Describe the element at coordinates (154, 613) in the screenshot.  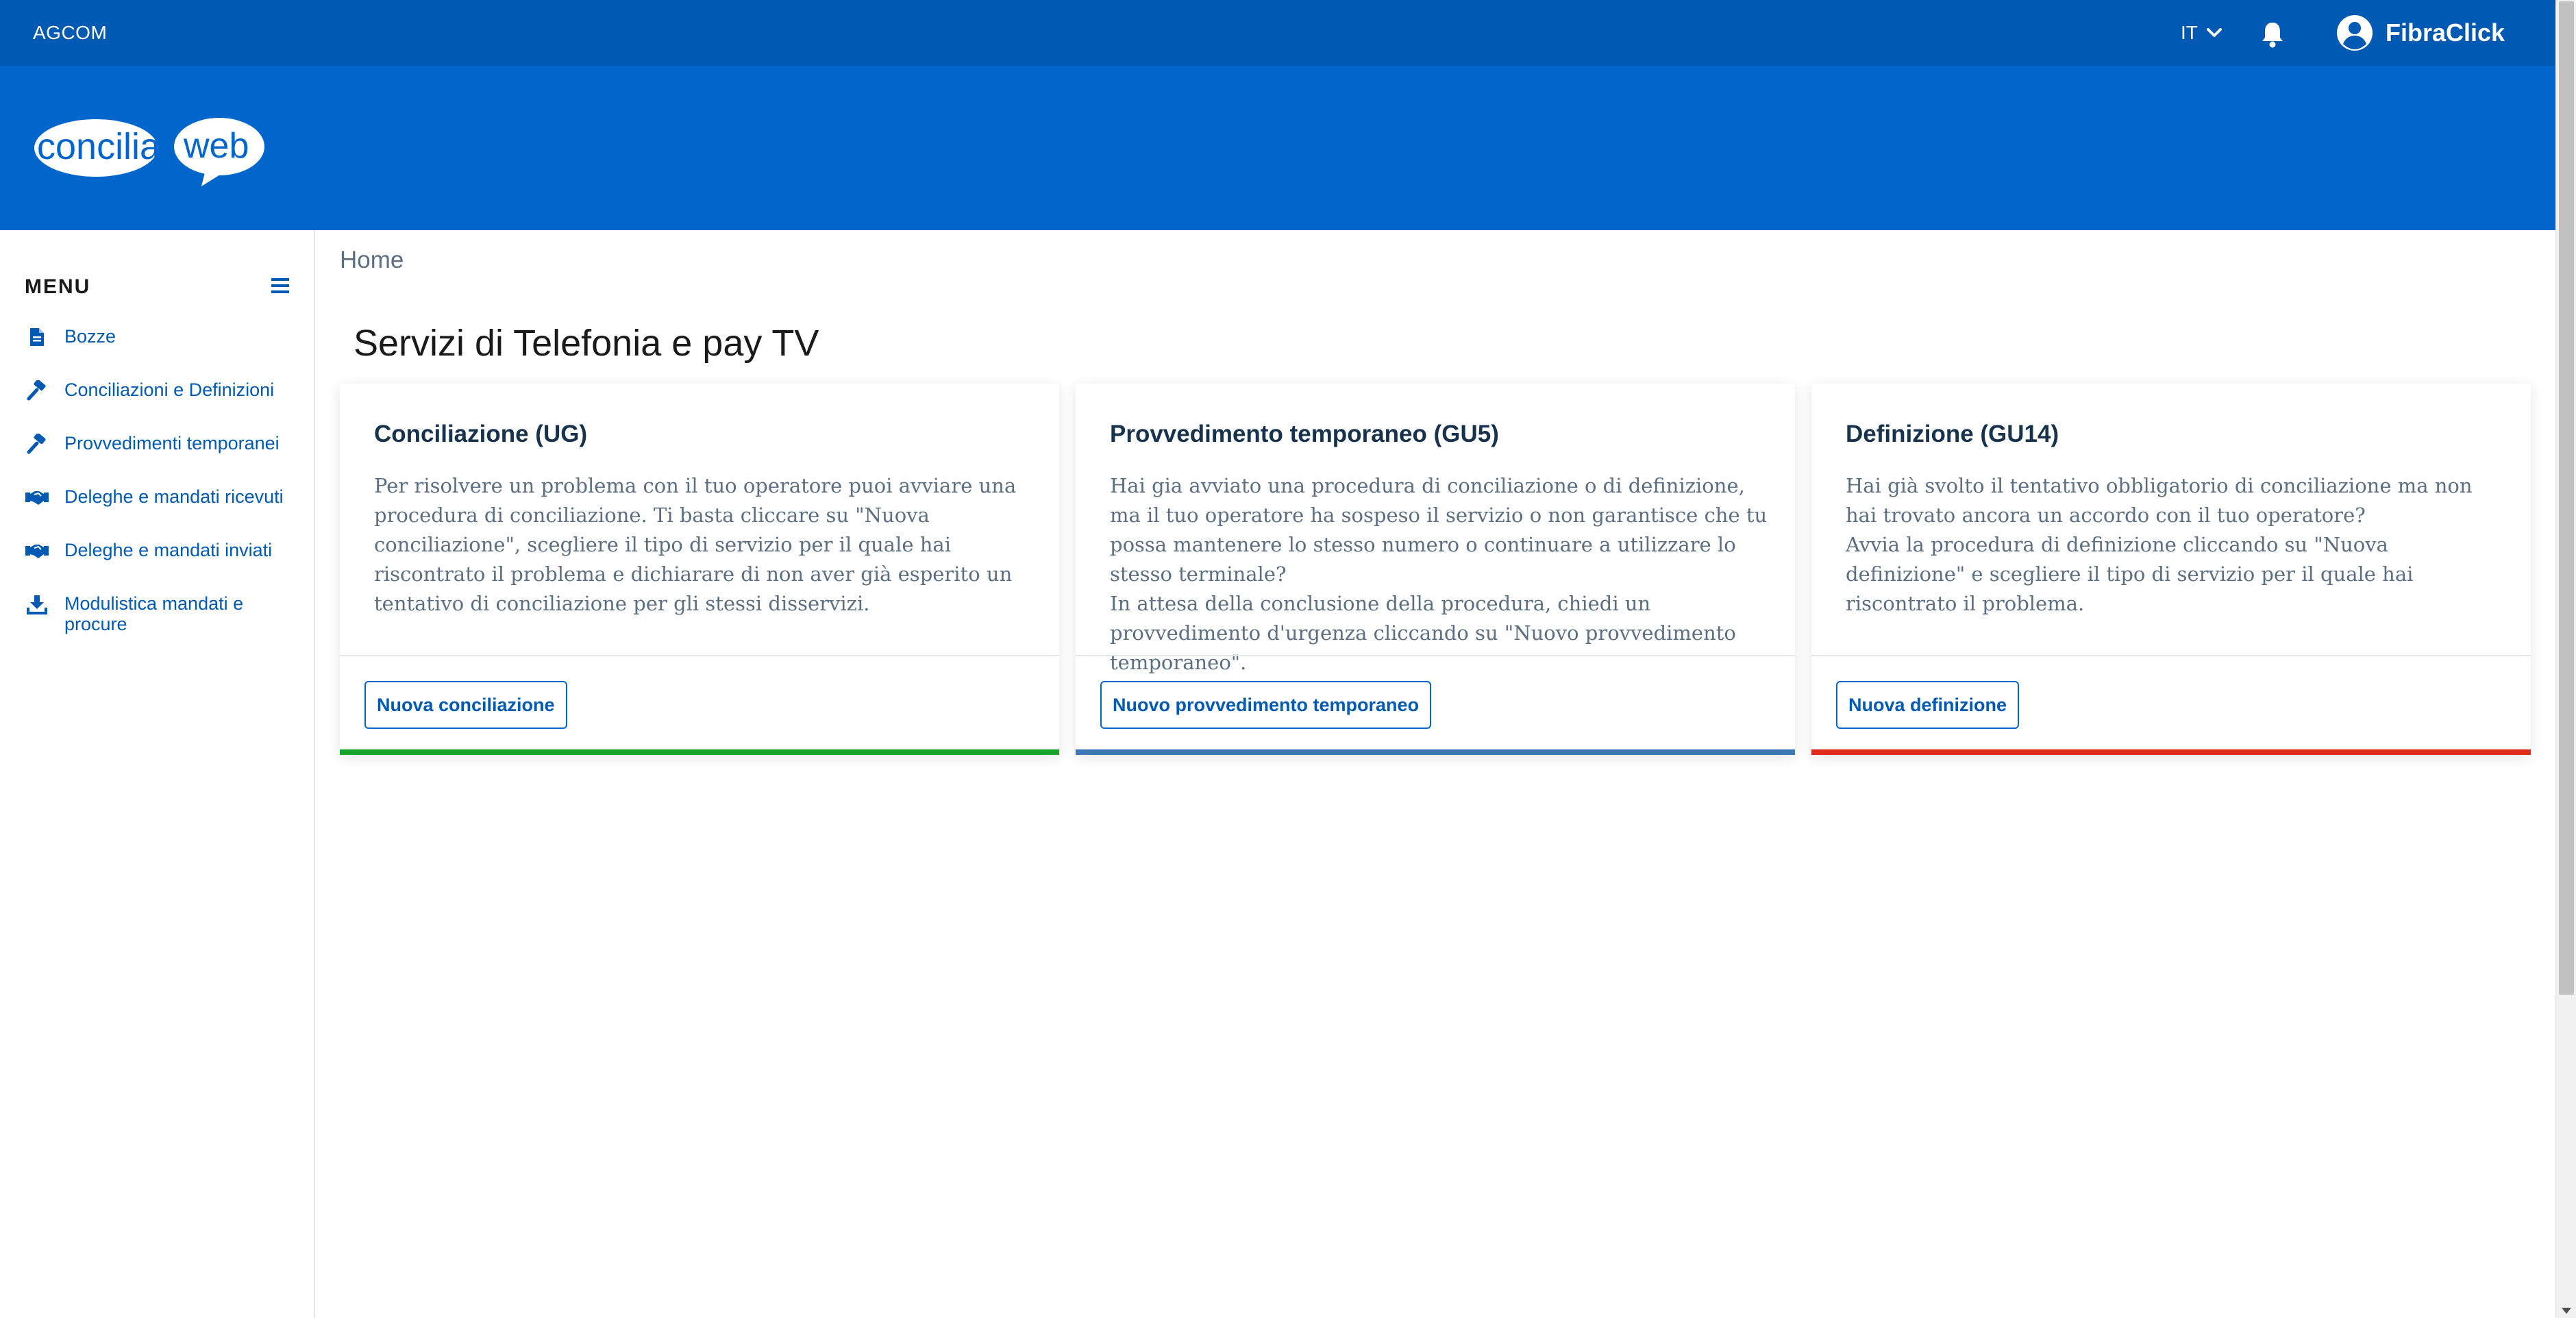
I see `sidebar-item-label: Modulistica mandati e procure` at that location.